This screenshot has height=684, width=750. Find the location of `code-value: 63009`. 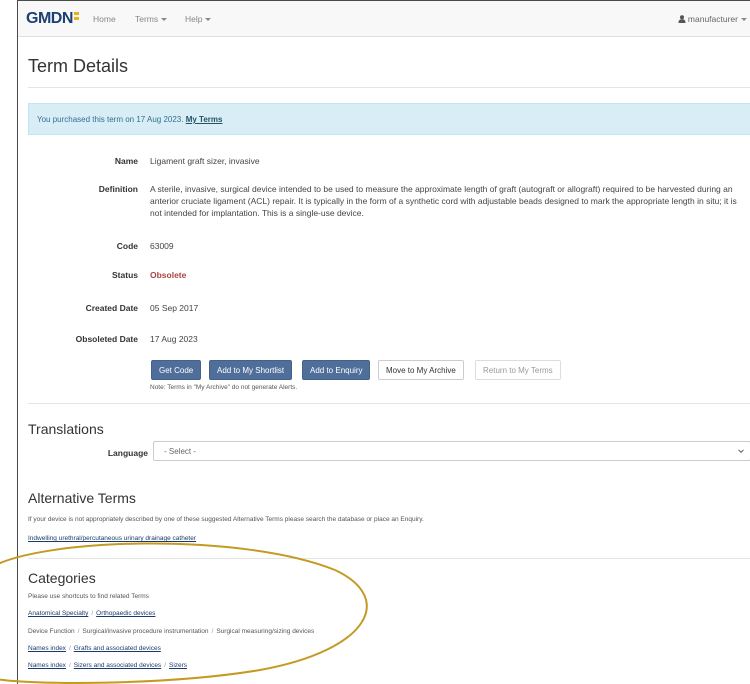

code-value: 63009 is located at coordinates (162, 246).